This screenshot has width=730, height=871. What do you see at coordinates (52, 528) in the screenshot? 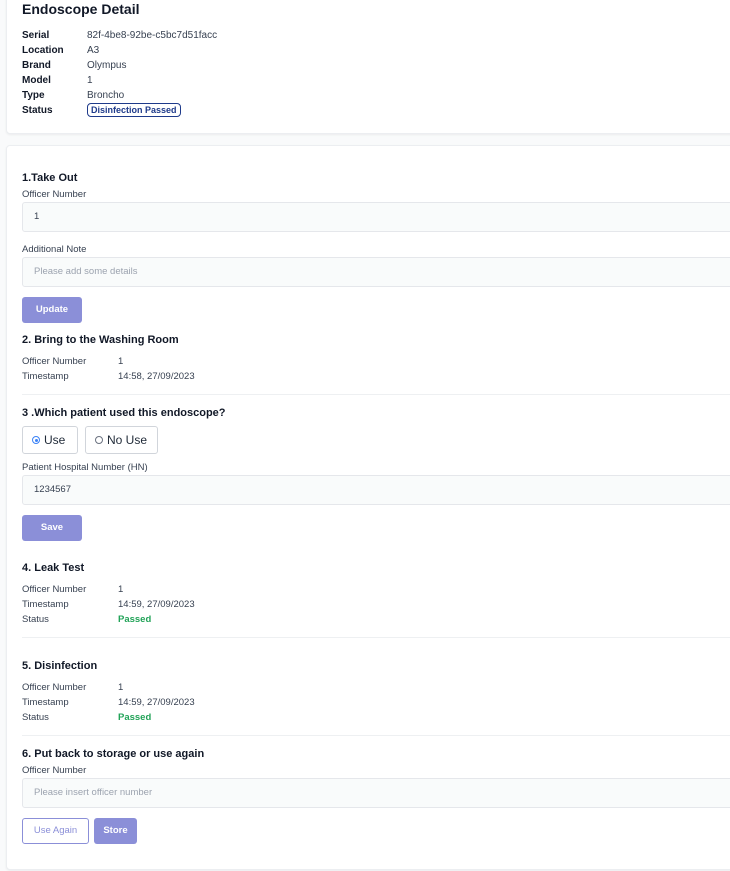
I see `save-button: Save` at bounding box center [52, 528].